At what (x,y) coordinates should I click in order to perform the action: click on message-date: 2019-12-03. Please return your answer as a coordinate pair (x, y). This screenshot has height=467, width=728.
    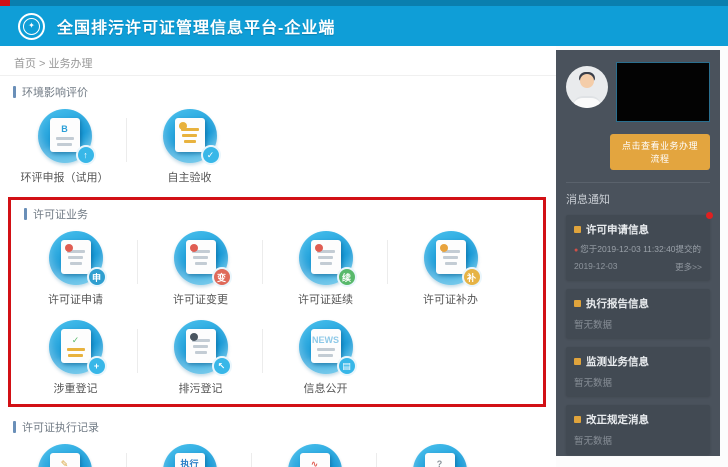
    Looking at the image, I should click on (596, 266).